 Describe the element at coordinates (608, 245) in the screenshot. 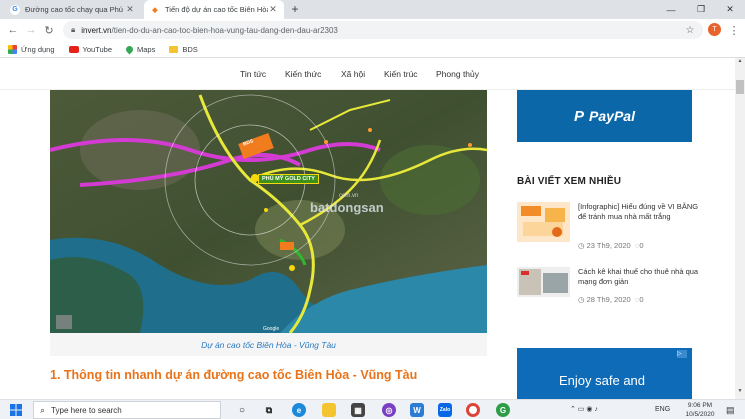

I see `post-date: 23 Th9, 2020` at that location.